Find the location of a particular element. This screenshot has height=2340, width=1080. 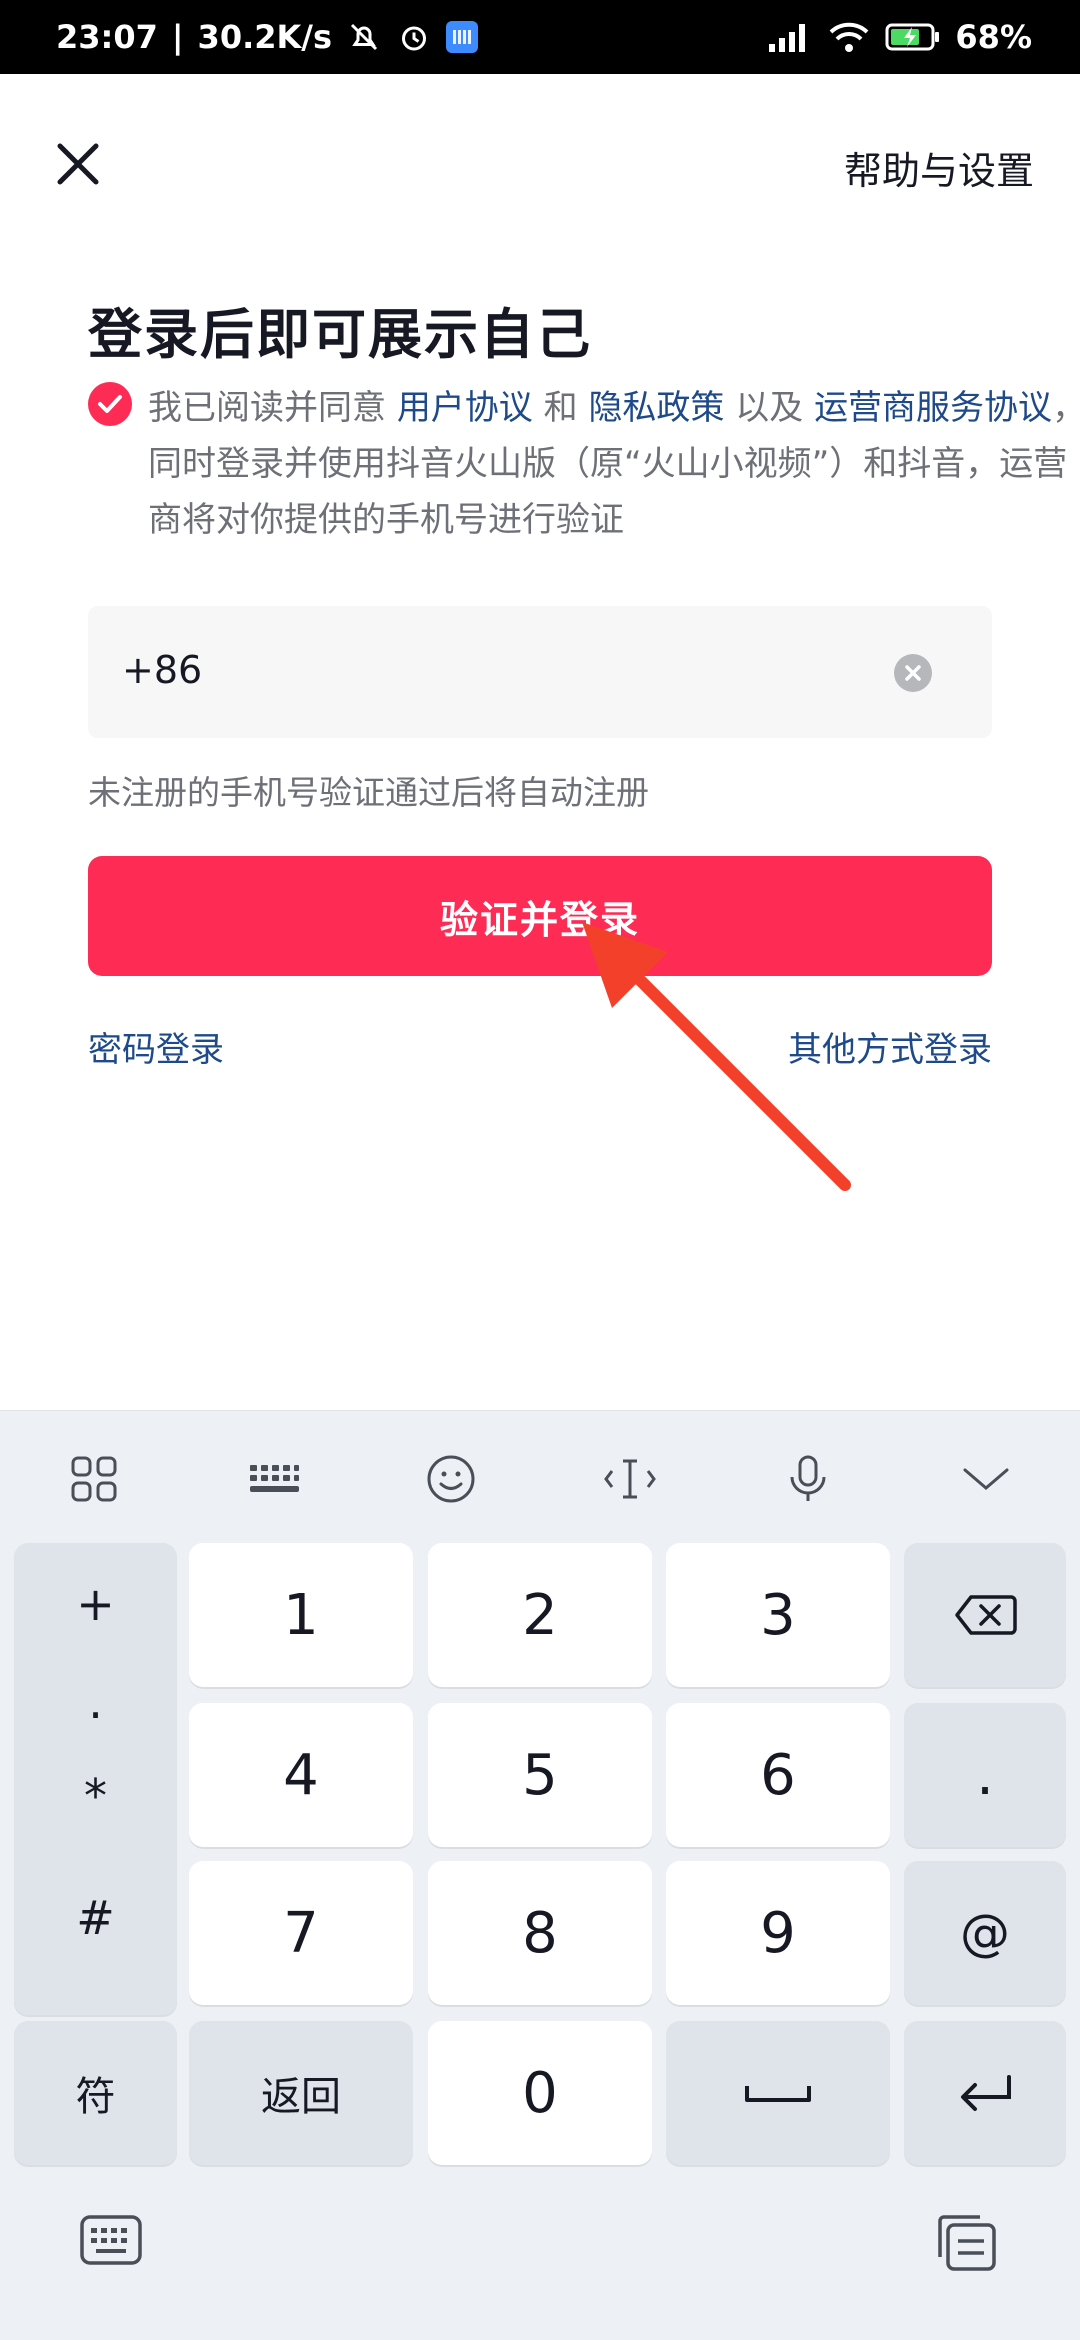

status-time: 23:07 is located at coordinates (107, 37).